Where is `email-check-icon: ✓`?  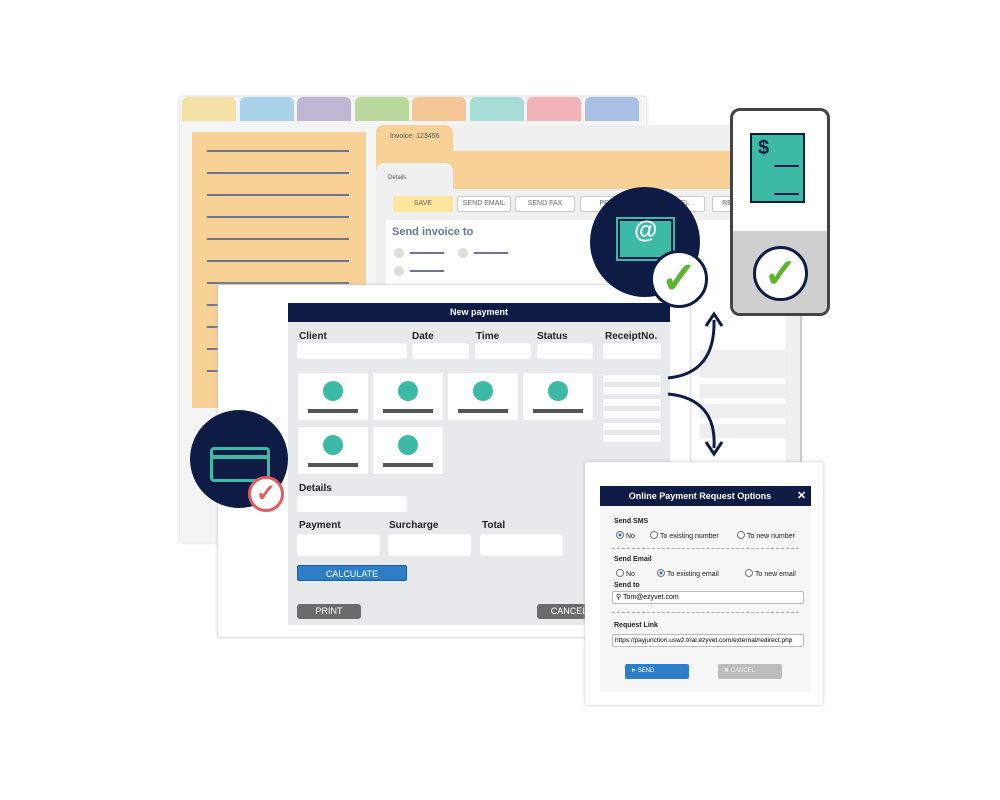 email-check-icon: ✓ is located at coordinates (679, 279).